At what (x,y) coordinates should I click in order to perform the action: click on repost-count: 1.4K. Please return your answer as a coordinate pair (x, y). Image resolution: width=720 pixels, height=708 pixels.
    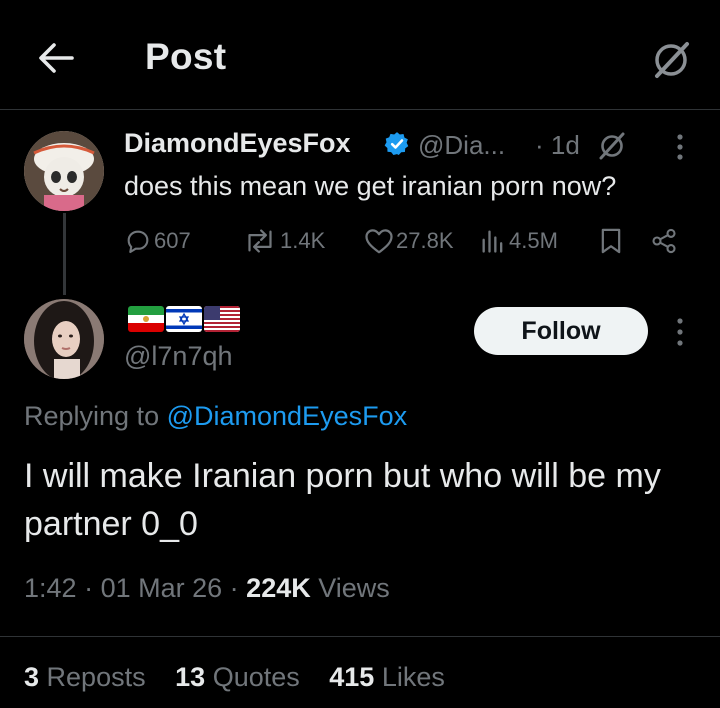
    Looking at the image, I should click on (303, 240).